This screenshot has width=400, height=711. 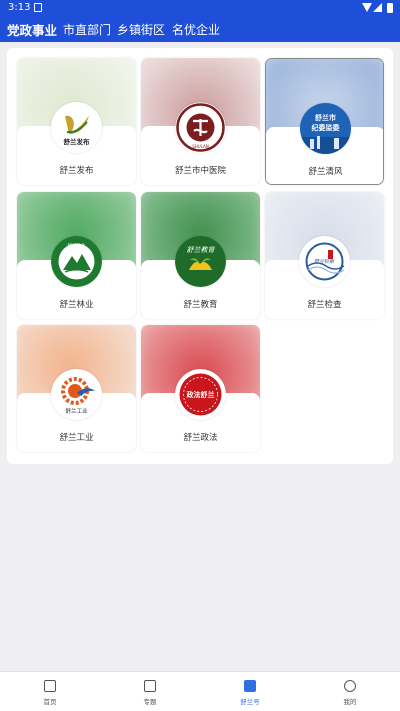 I want to click on nav-profile: 我的, so click(x=350, y=691).